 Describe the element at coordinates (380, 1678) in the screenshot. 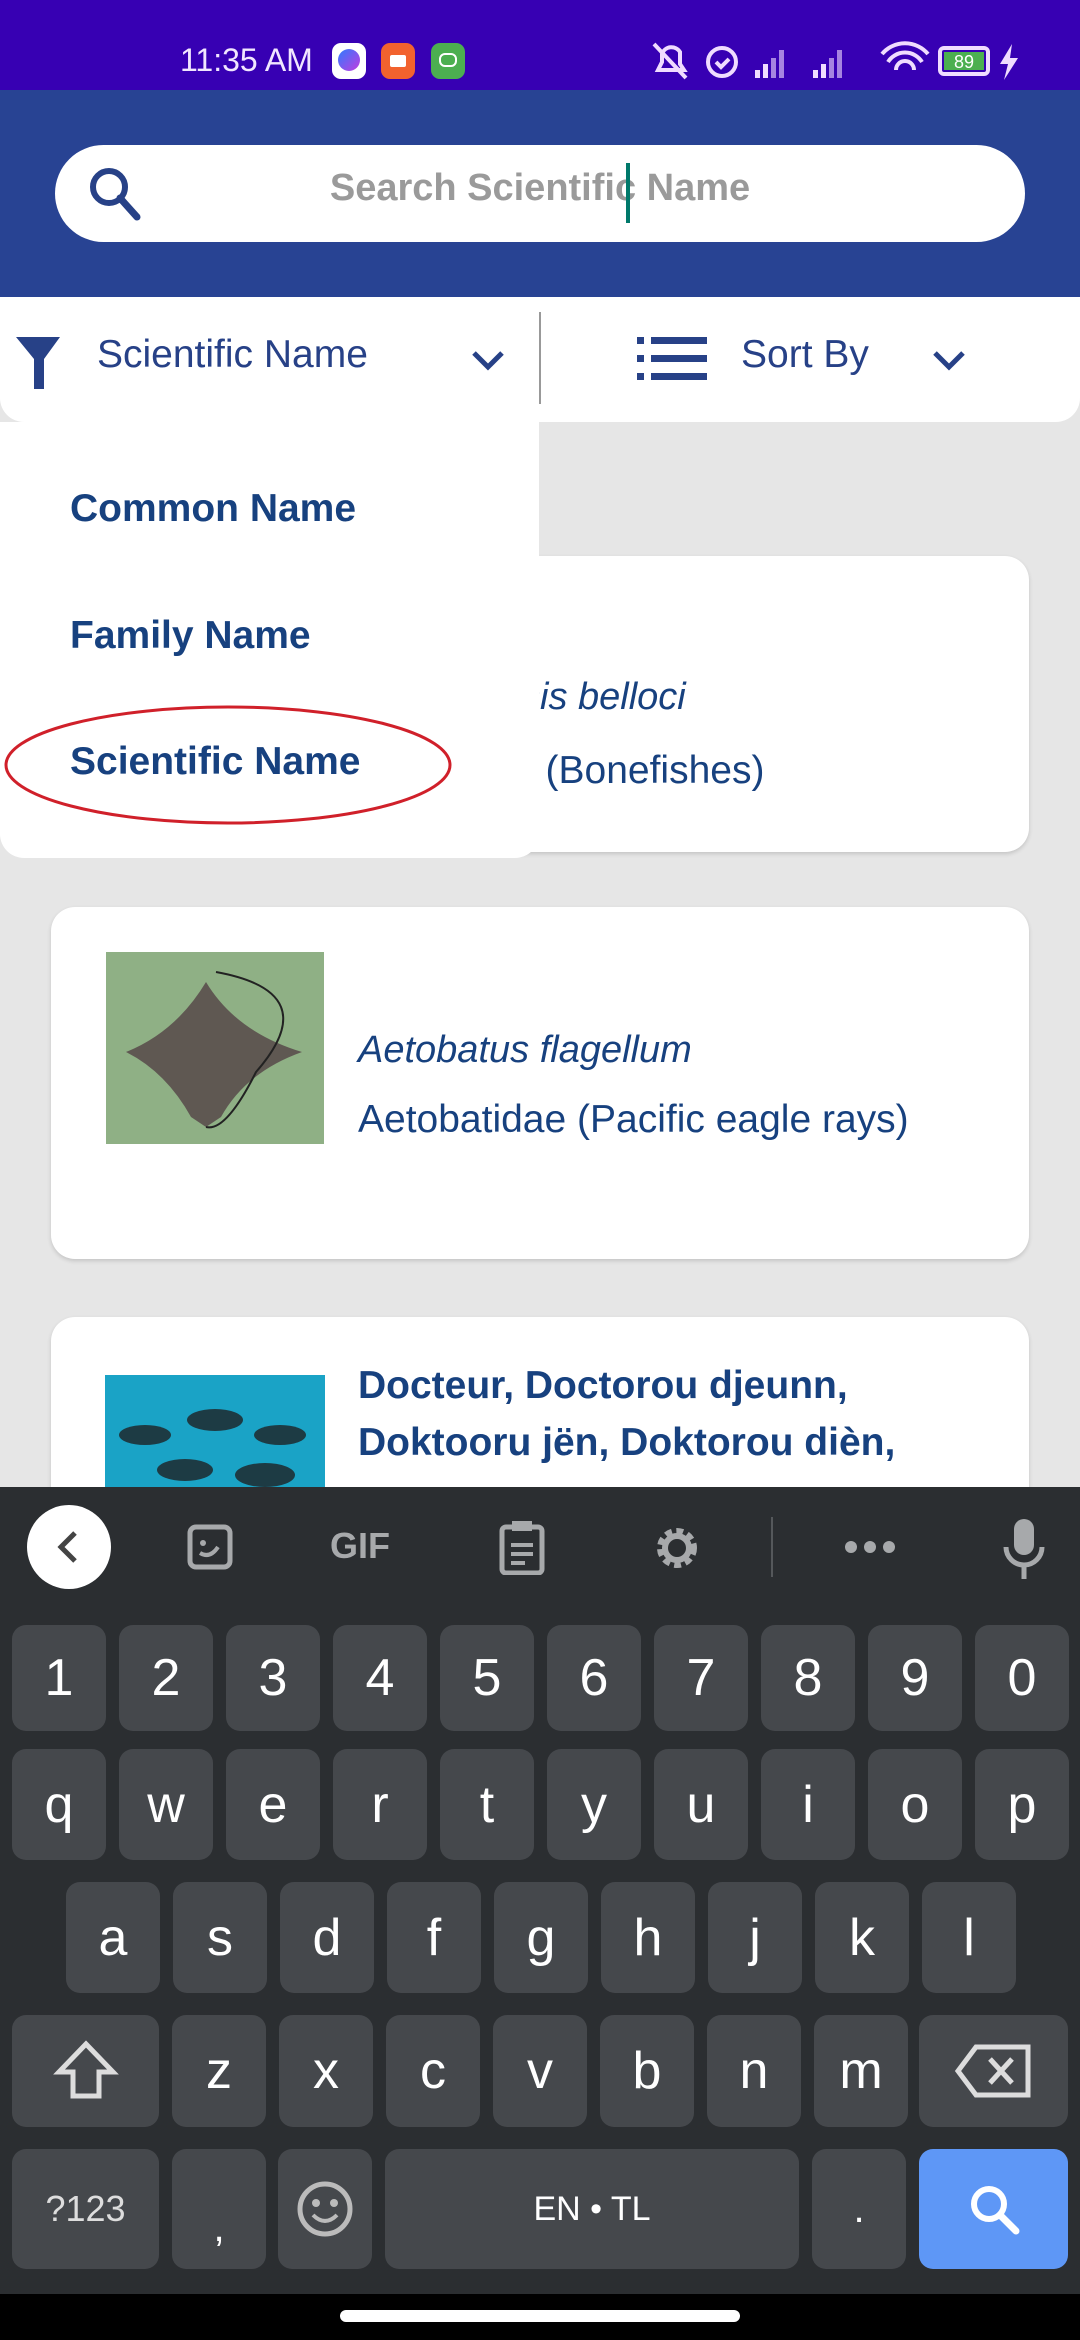

I see `key-4: 4` at that location.